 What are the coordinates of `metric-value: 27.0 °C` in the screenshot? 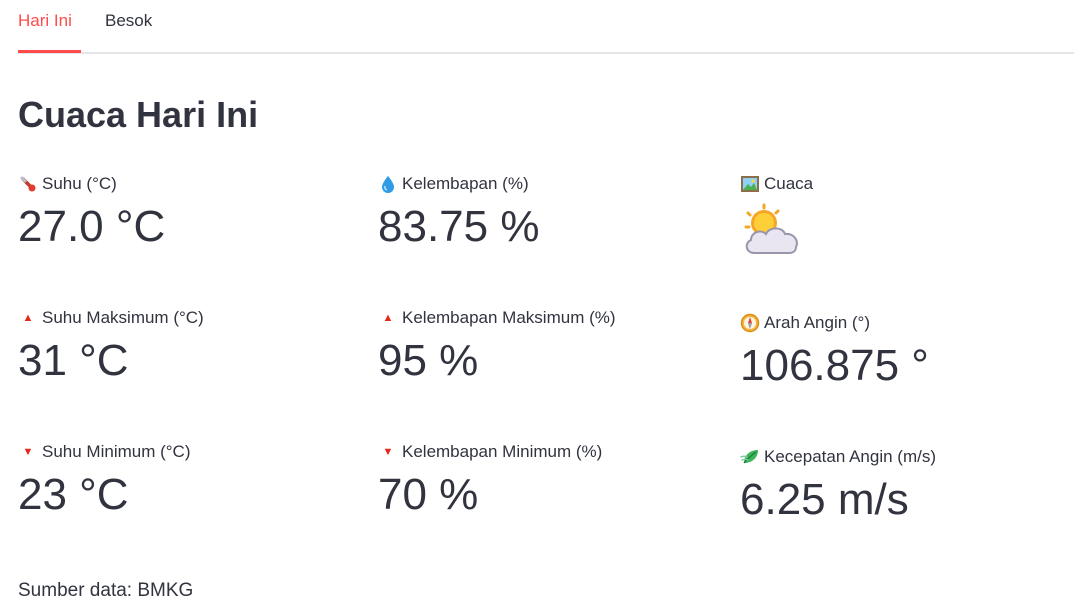 It's located at (92, 226).